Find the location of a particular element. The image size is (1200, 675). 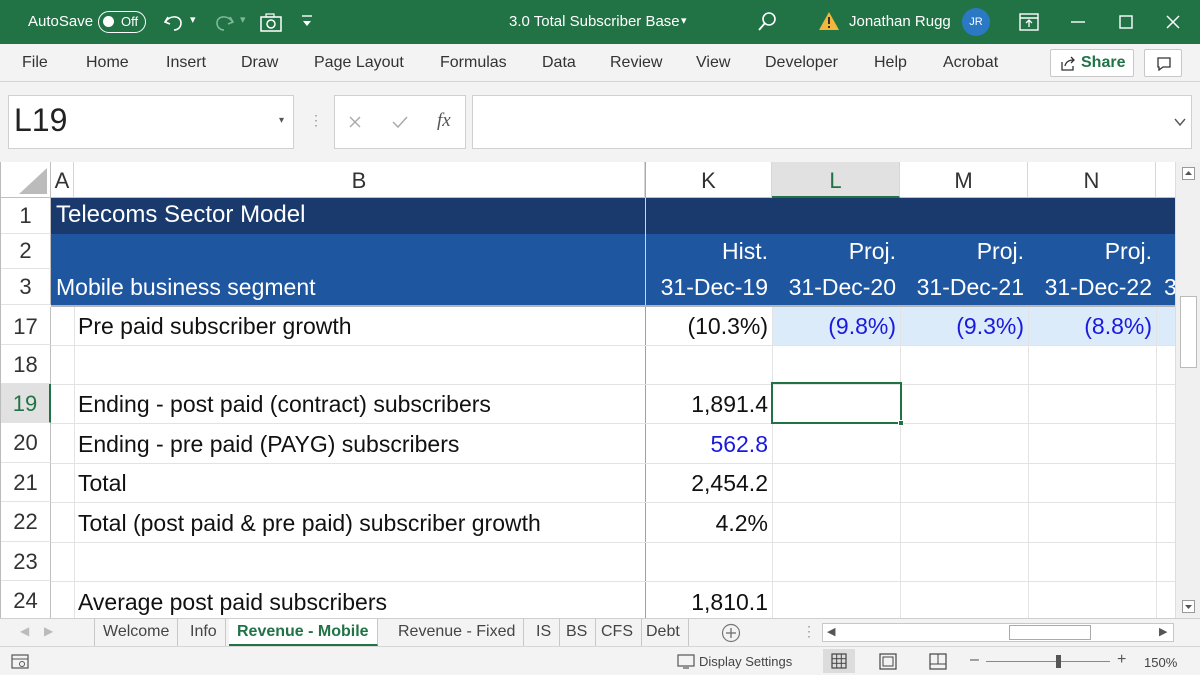

undo-icon is located at coordinates (174, 22).